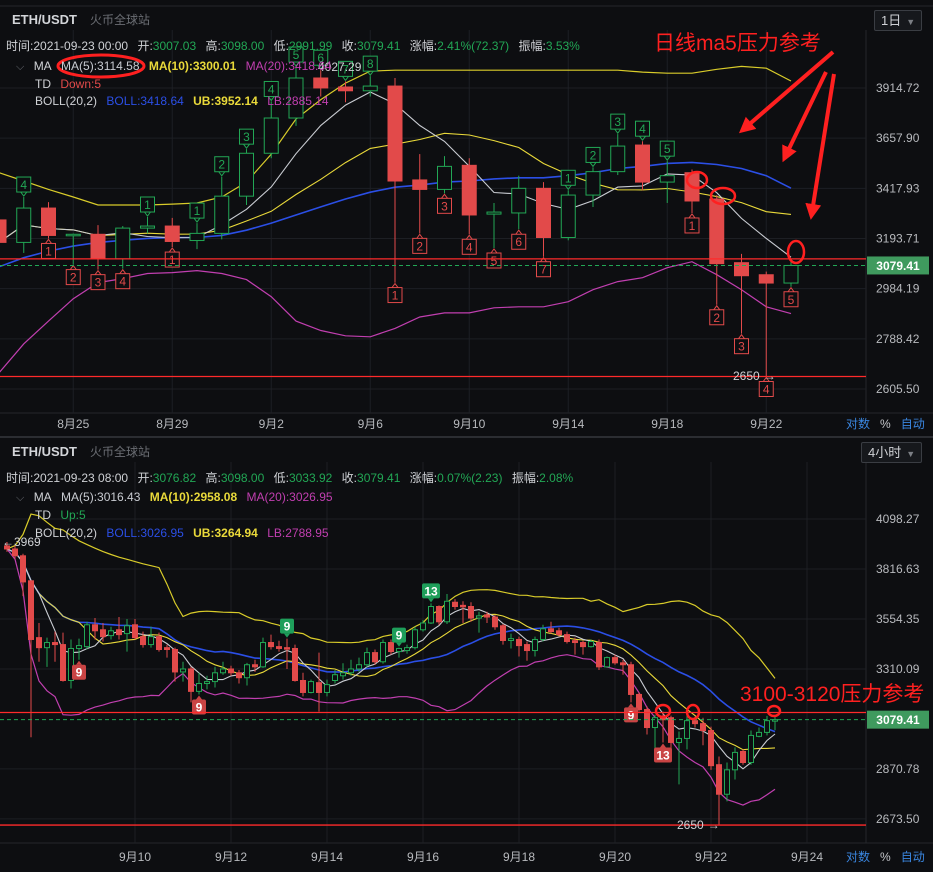 The width and height of the screenshot is (933, 872). What do you see at coordinates (892, 452) in the screenshot?
I see `interval-dropdown: 4小时 ▼` at bounding box center [892, 452].